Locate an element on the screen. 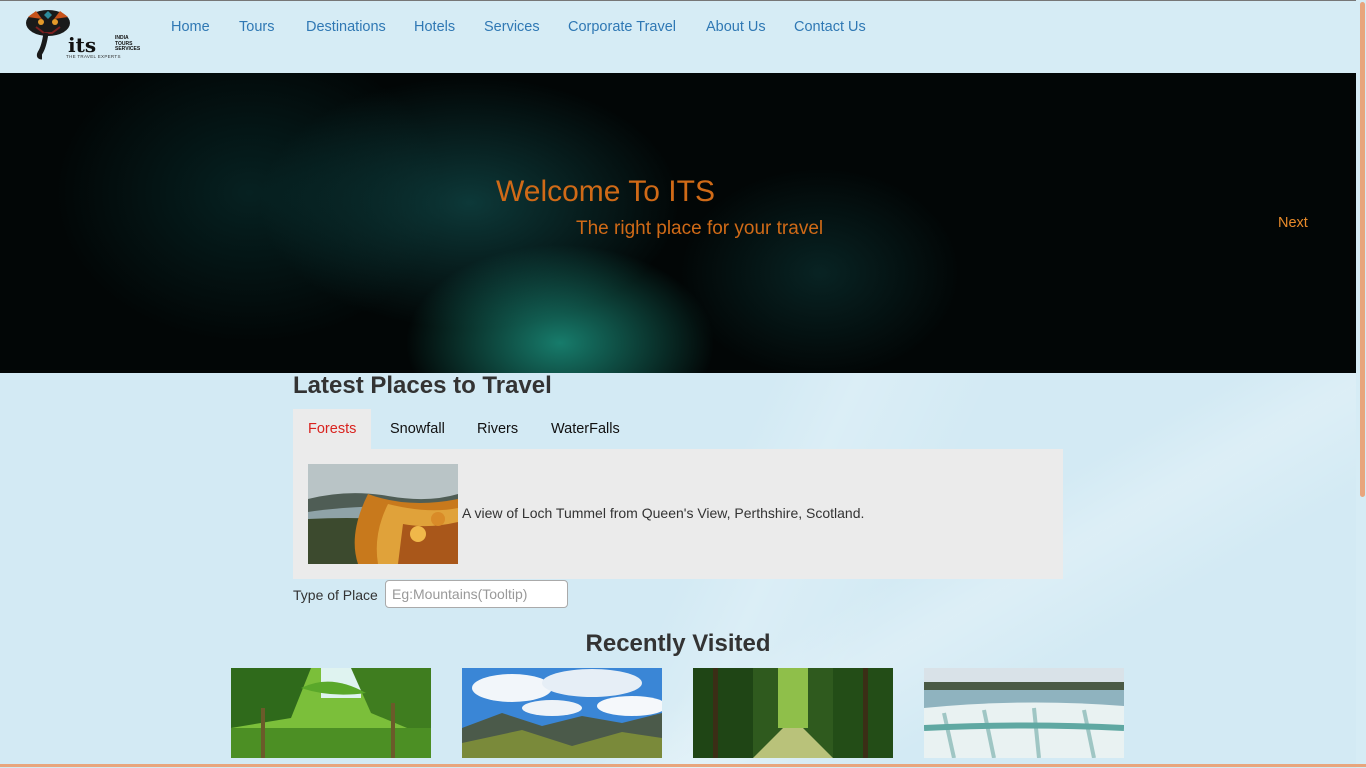 The width and height of the screenshot is (1366, 768). nav-services: Services is located at coordinates (512, 27).